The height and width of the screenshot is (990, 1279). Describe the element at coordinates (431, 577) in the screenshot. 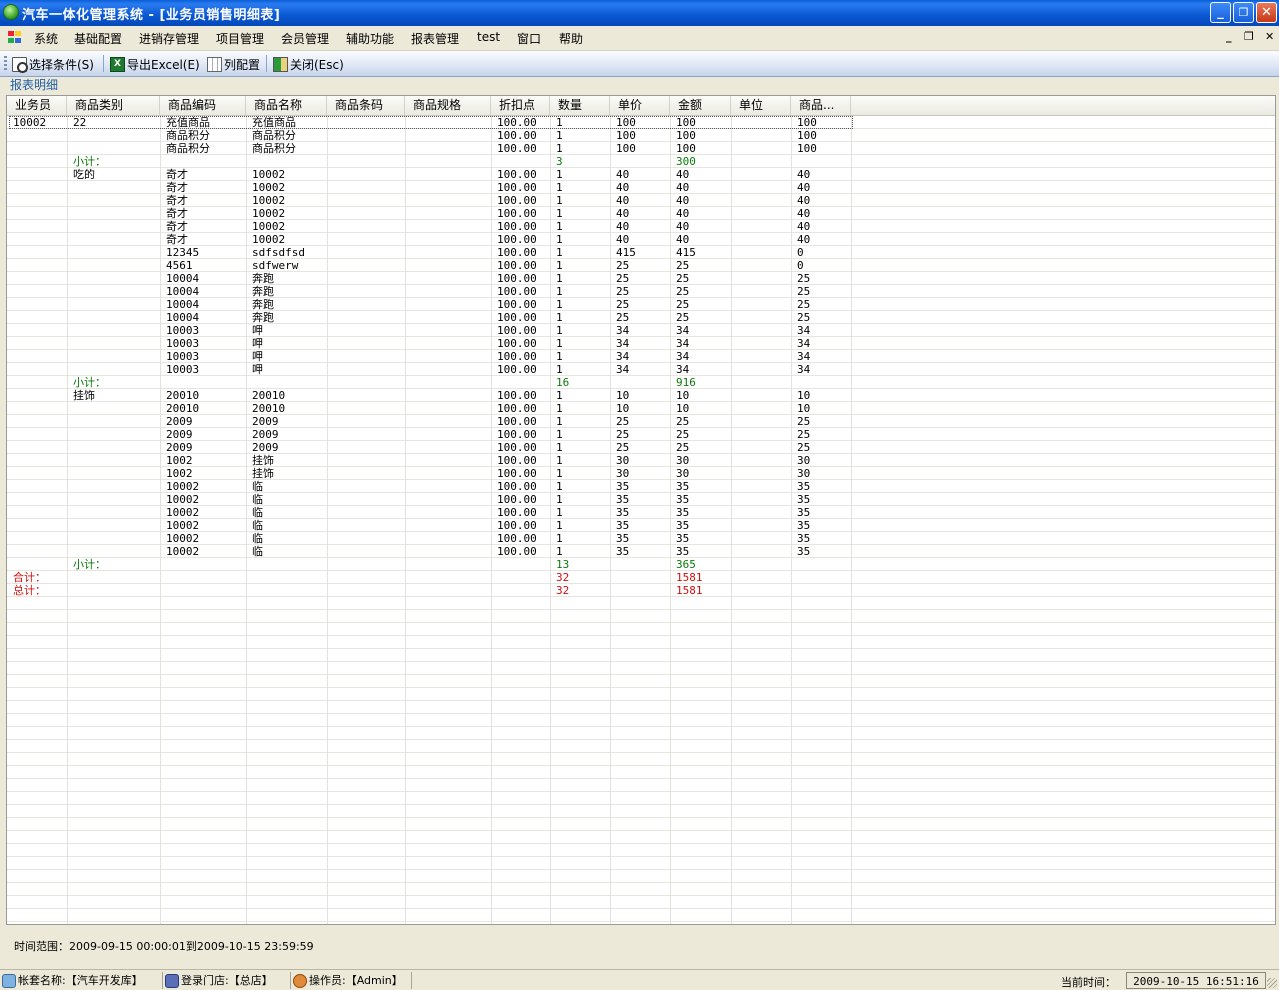

I see `total-row: 合计： 32 1581` at that location.